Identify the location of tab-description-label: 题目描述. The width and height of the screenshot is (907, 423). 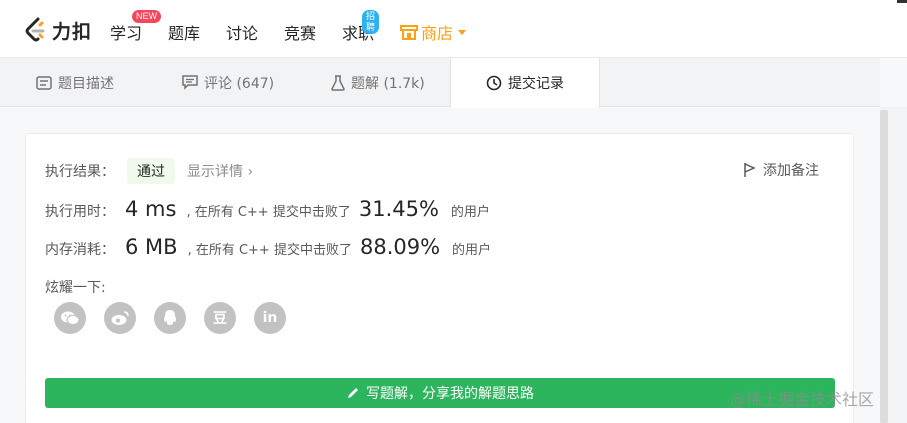
(86, 83).